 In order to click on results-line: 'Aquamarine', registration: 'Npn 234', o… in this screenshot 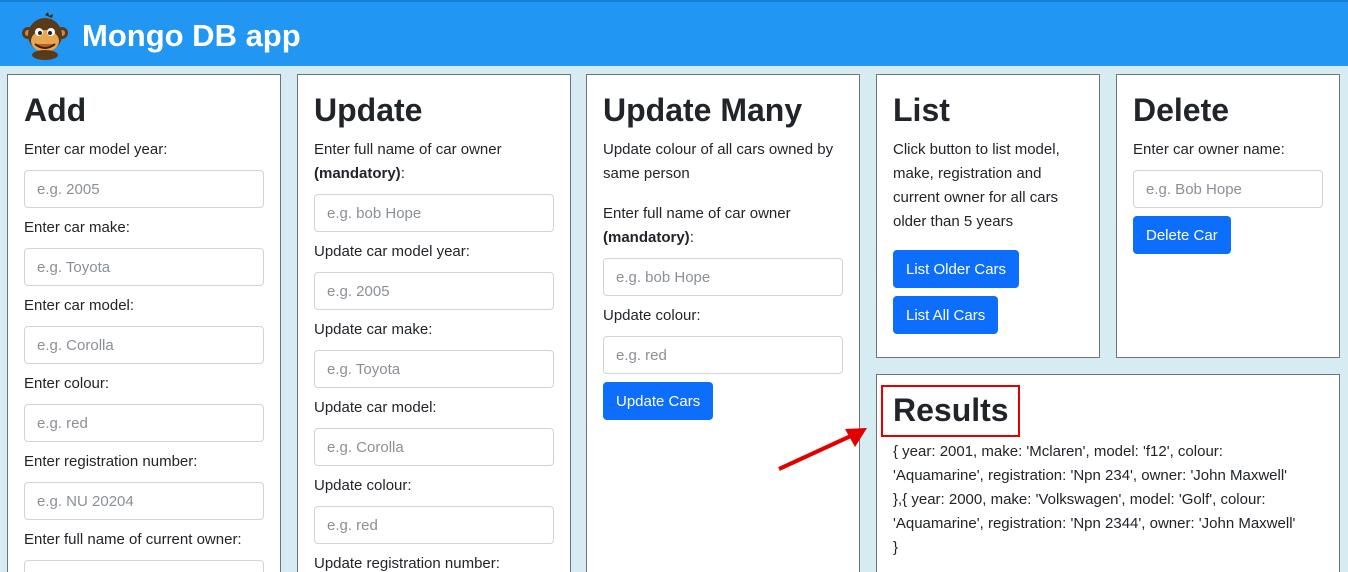, I will do `click(1090, 475)`.